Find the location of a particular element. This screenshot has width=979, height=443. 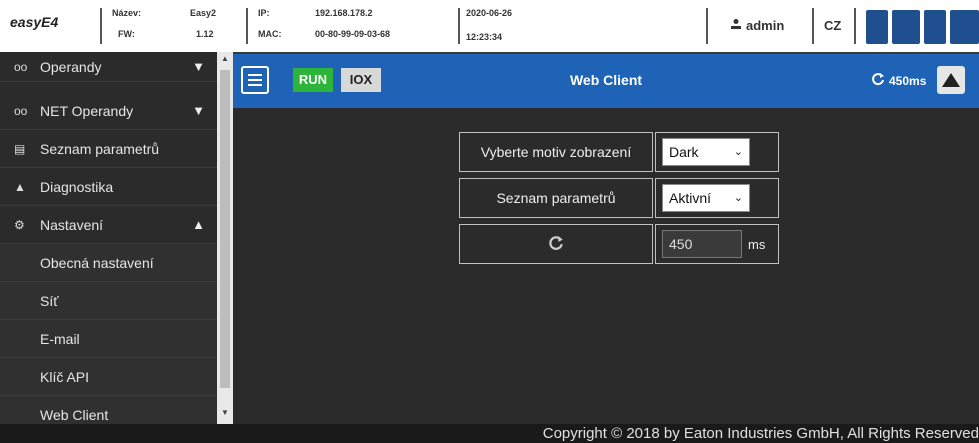

hamburger-menu-button is located at coordinates (255, 80).